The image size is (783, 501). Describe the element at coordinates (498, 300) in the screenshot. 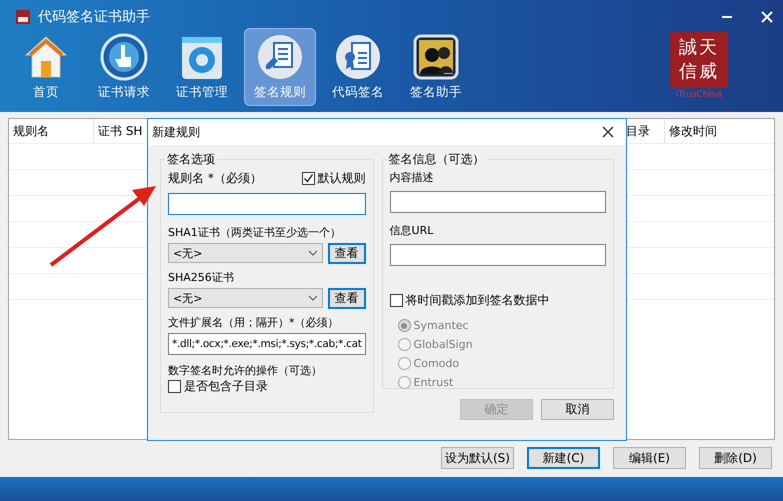

I see `checkbox: 将时间戳添加到签名数据中` at that location.